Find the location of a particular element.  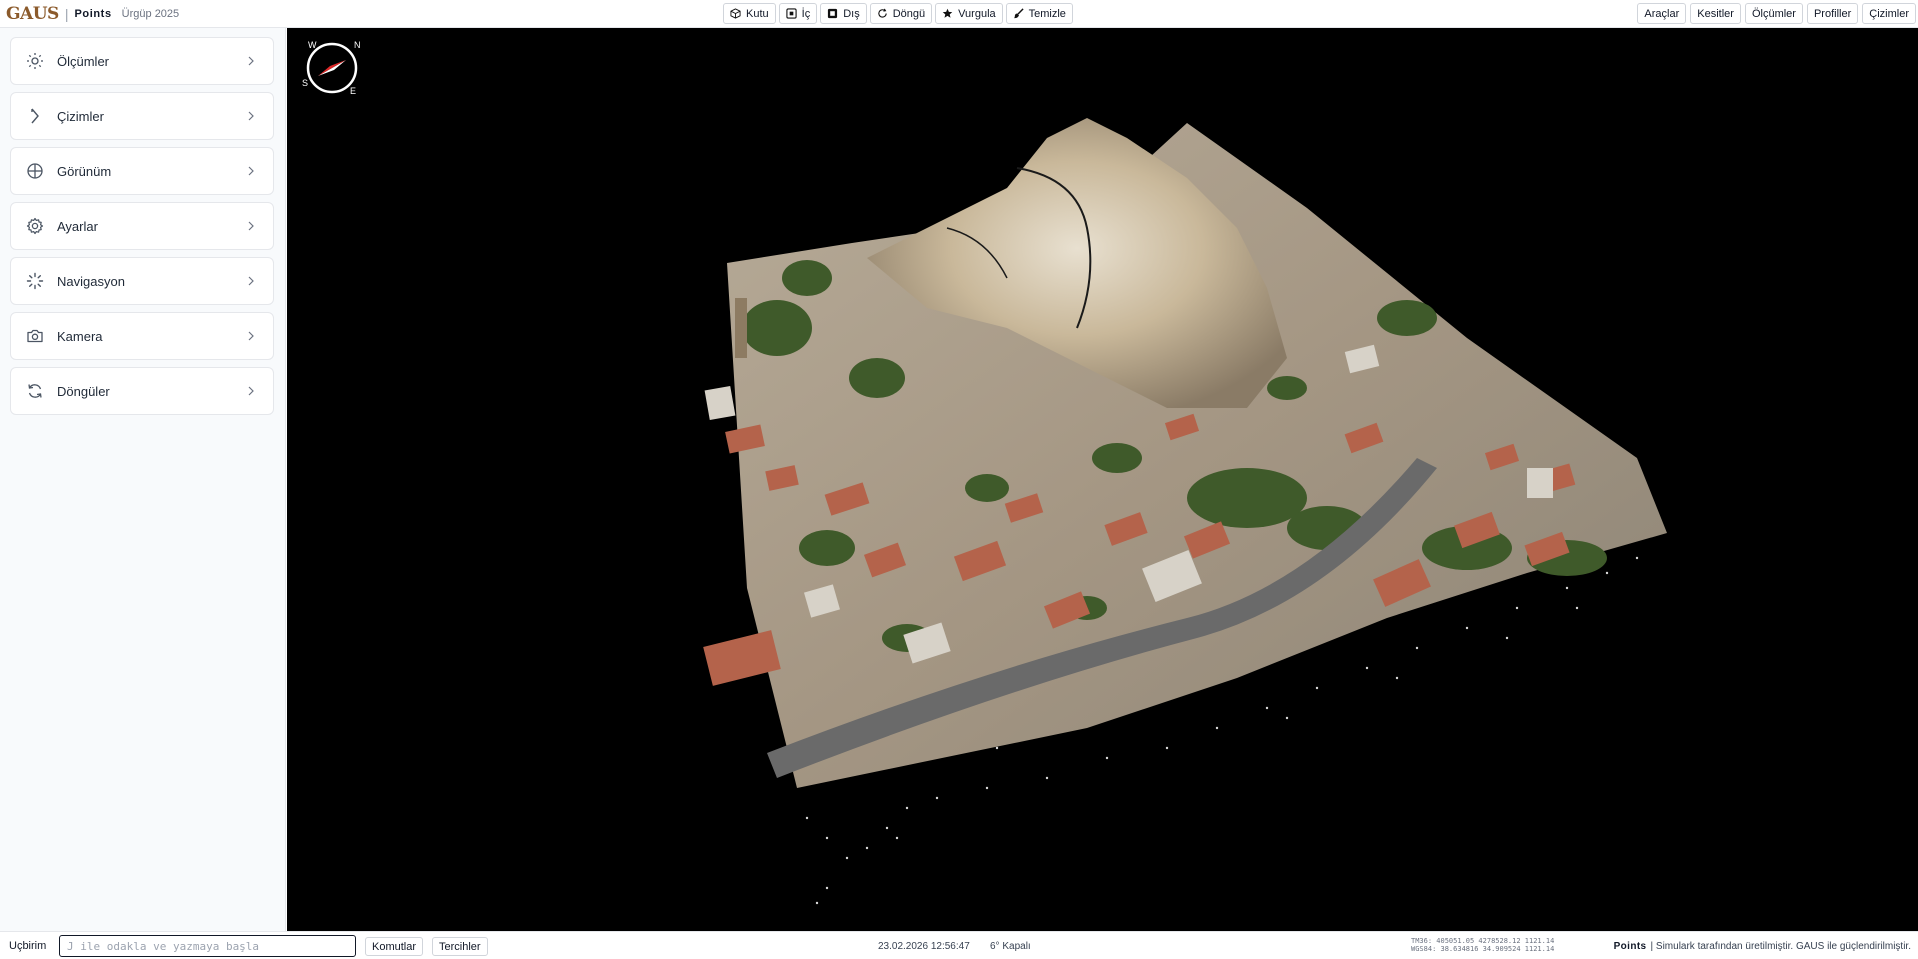

terminal-label: Uçbirim is located at coordinates (28, 945).